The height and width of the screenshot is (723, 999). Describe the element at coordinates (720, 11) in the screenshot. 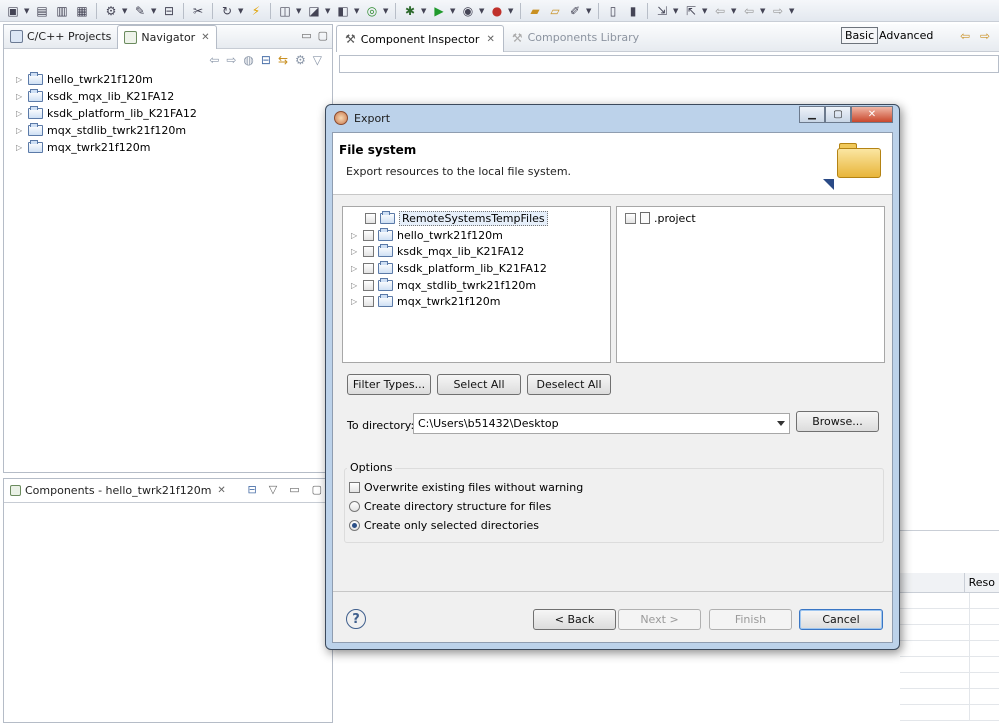

I see `back-icon: ⇦` at that location.